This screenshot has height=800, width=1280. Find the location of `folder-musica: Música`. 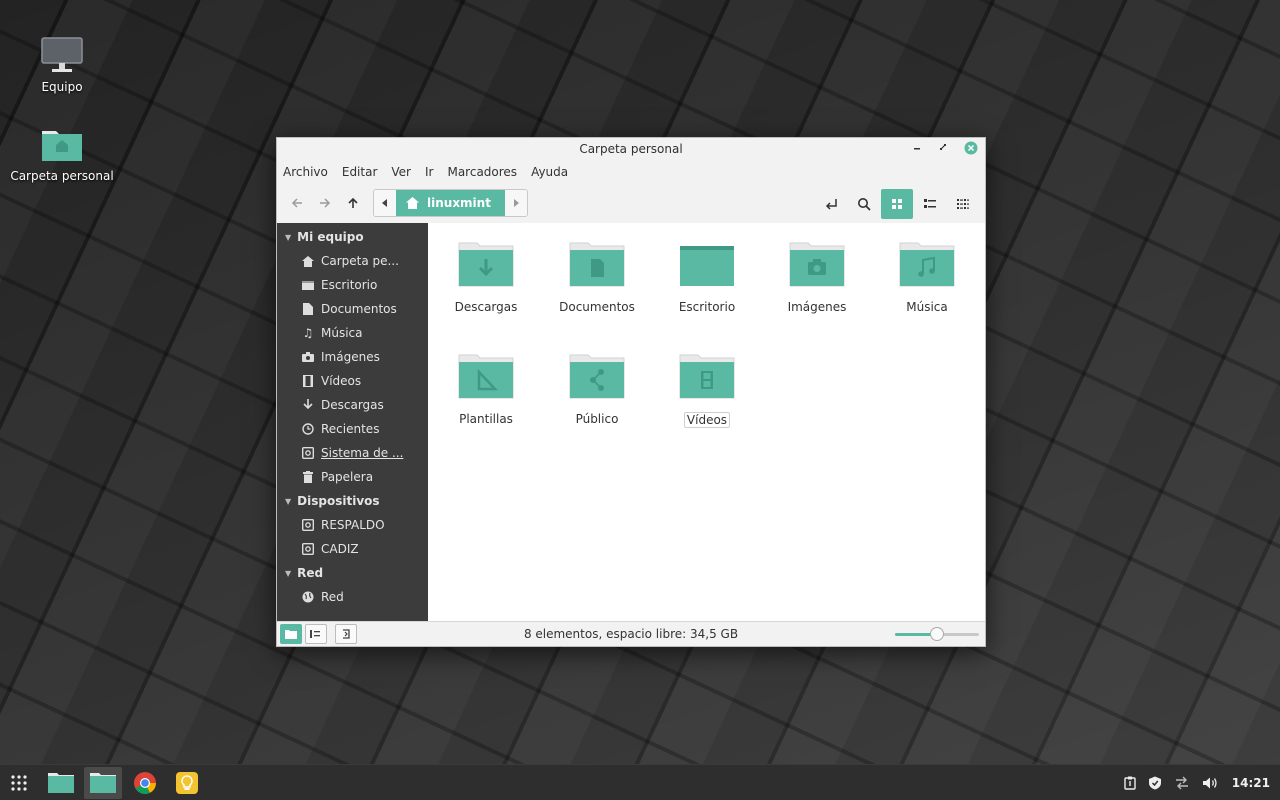

folder-musica: Música is located at coordinates (927, 277).